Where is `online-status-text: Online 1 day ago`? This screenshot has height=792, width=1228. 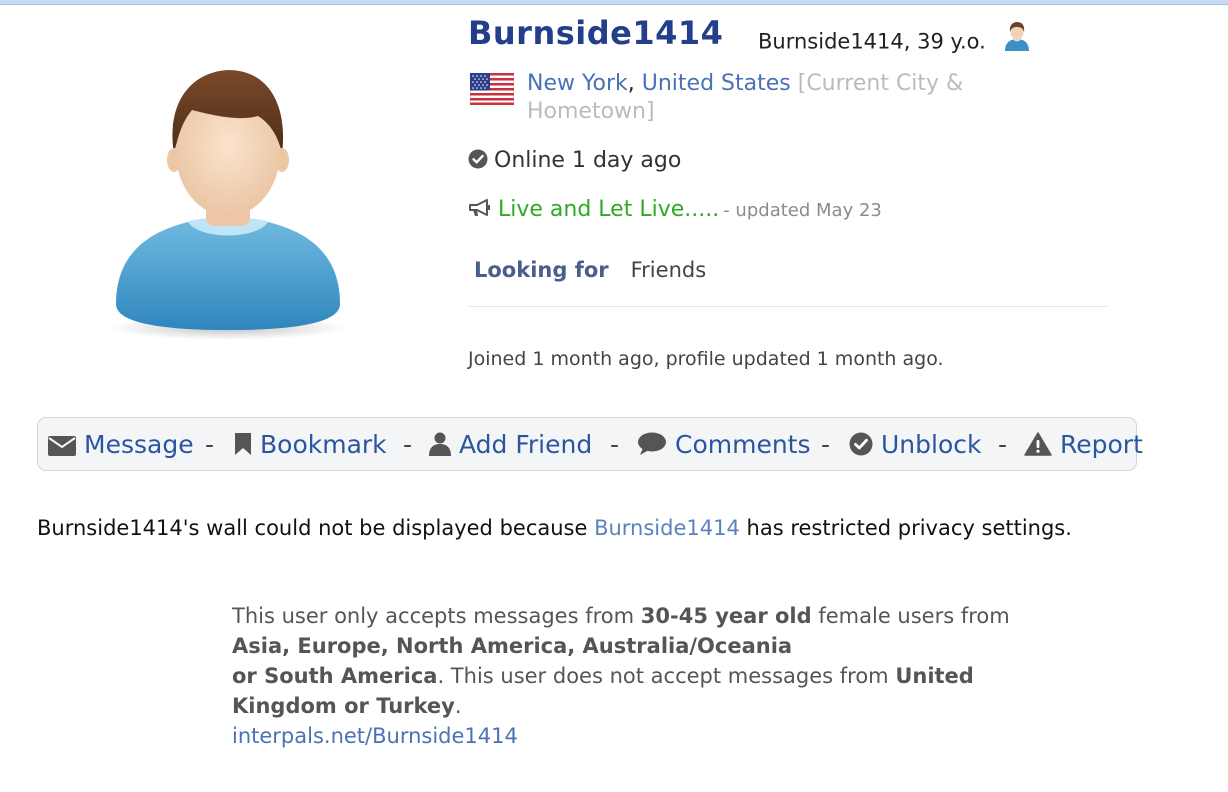
online-status-text: Online 1 day ago is located at coordinates (588, 160).